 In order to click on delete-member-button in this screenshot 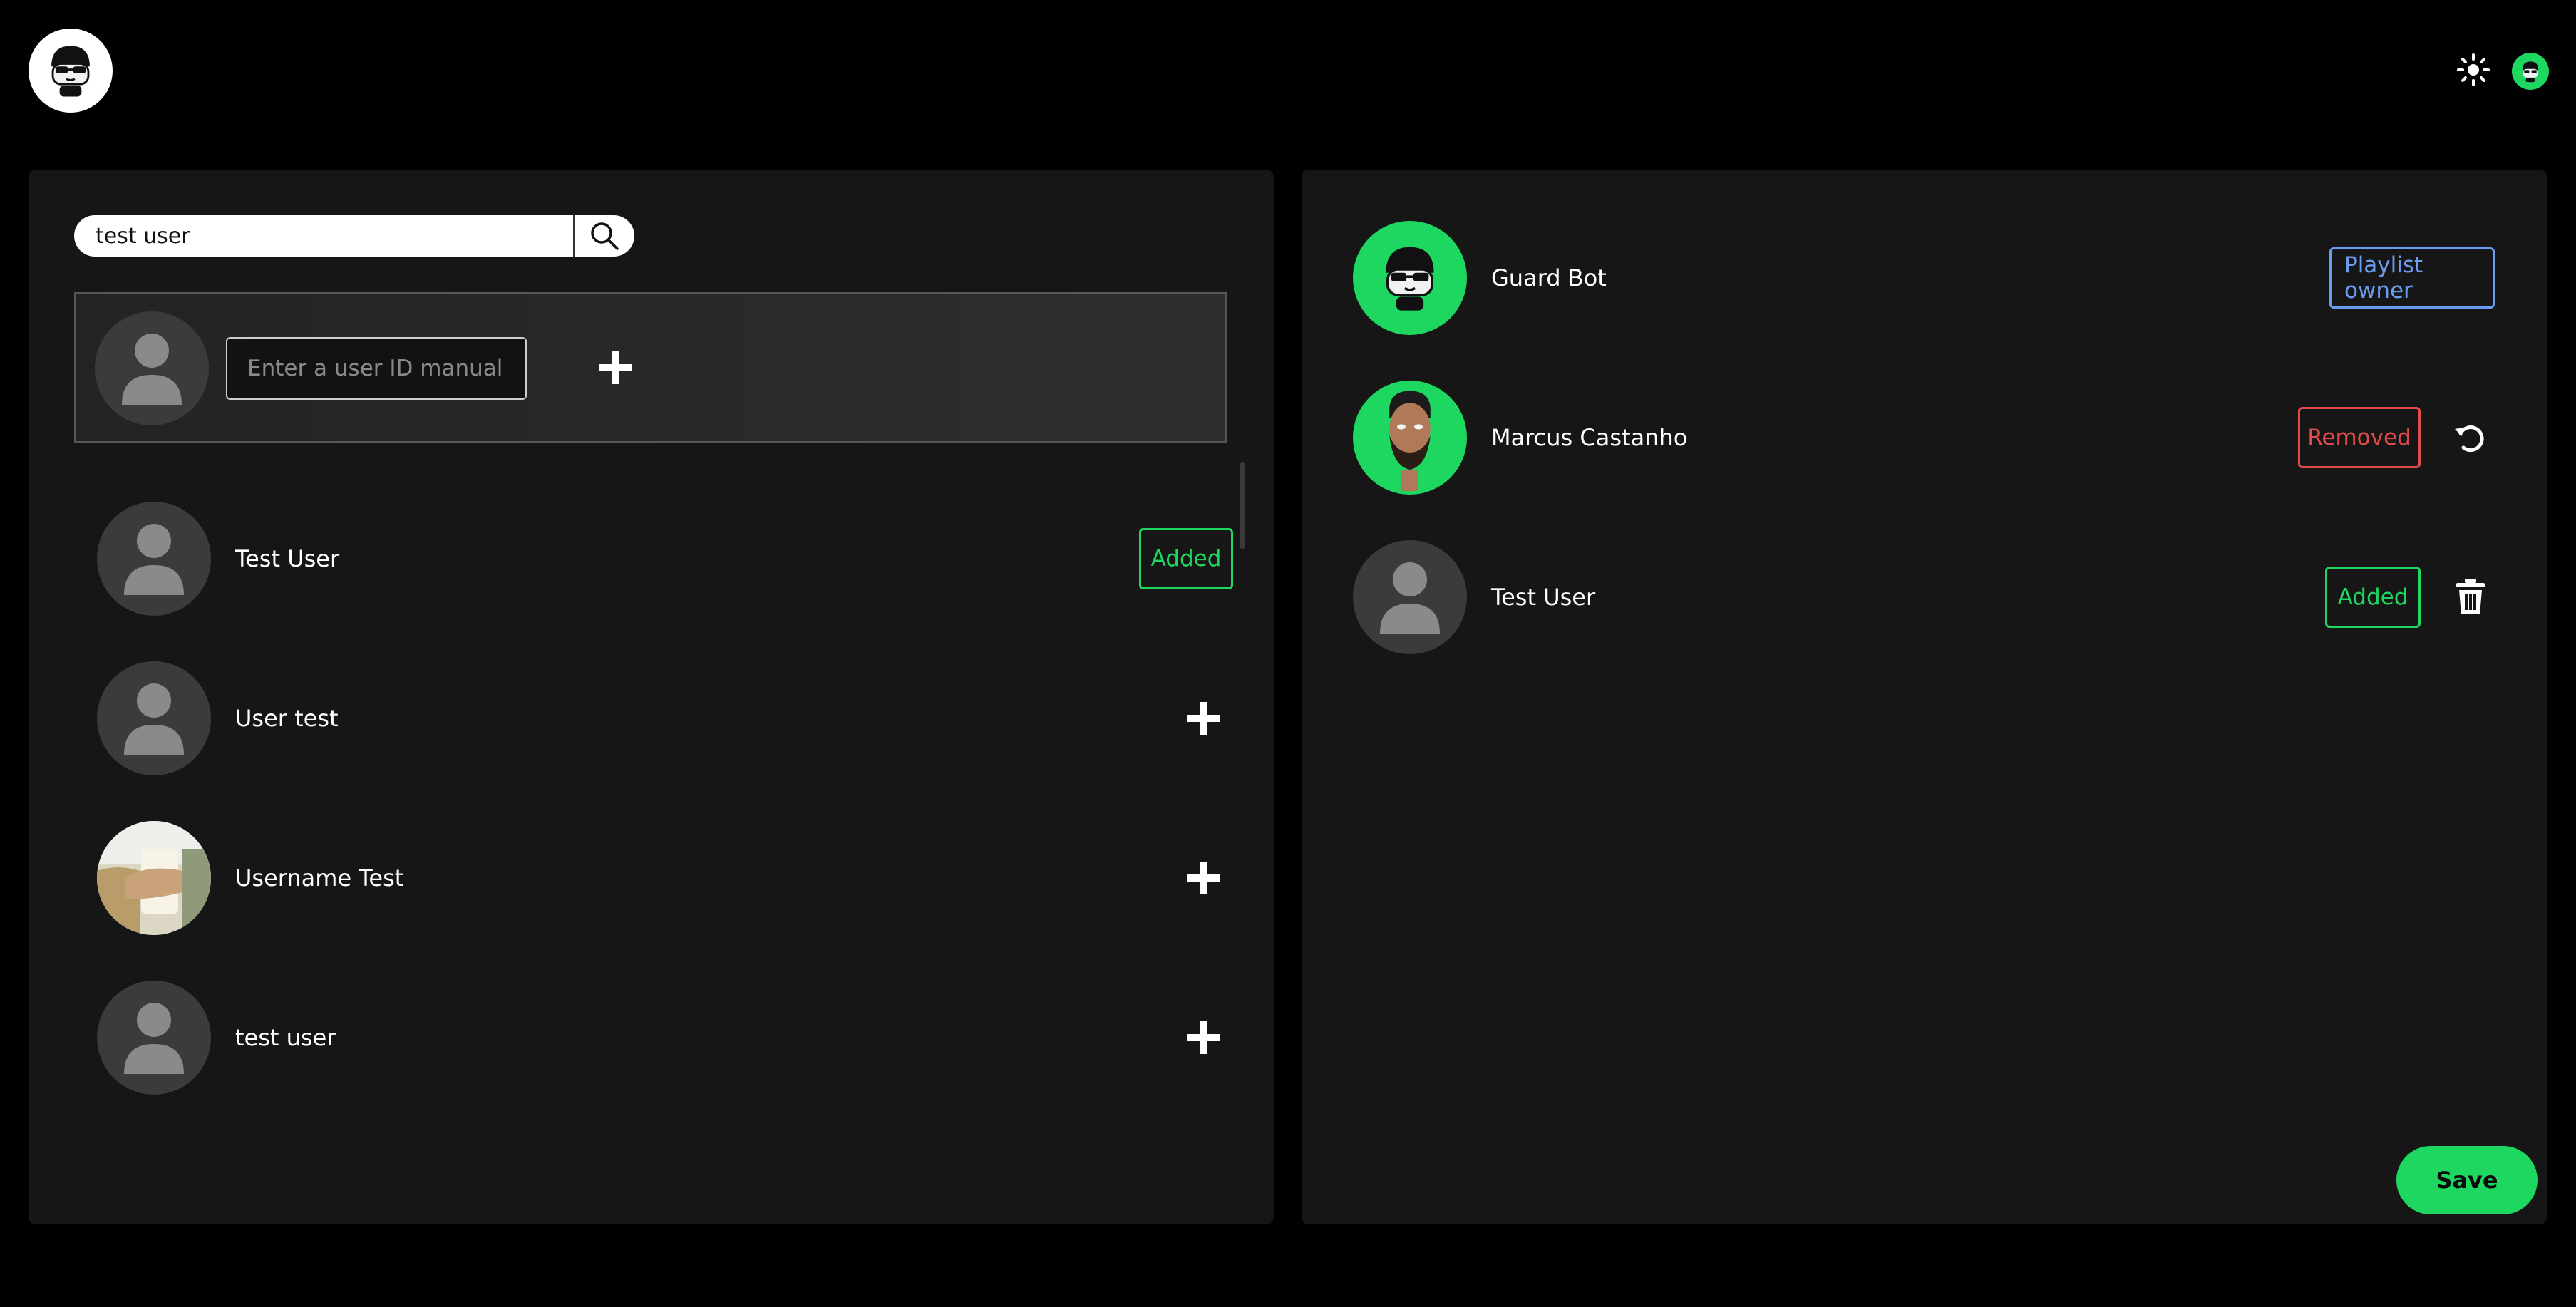, I will do `click(2470, 597)`.